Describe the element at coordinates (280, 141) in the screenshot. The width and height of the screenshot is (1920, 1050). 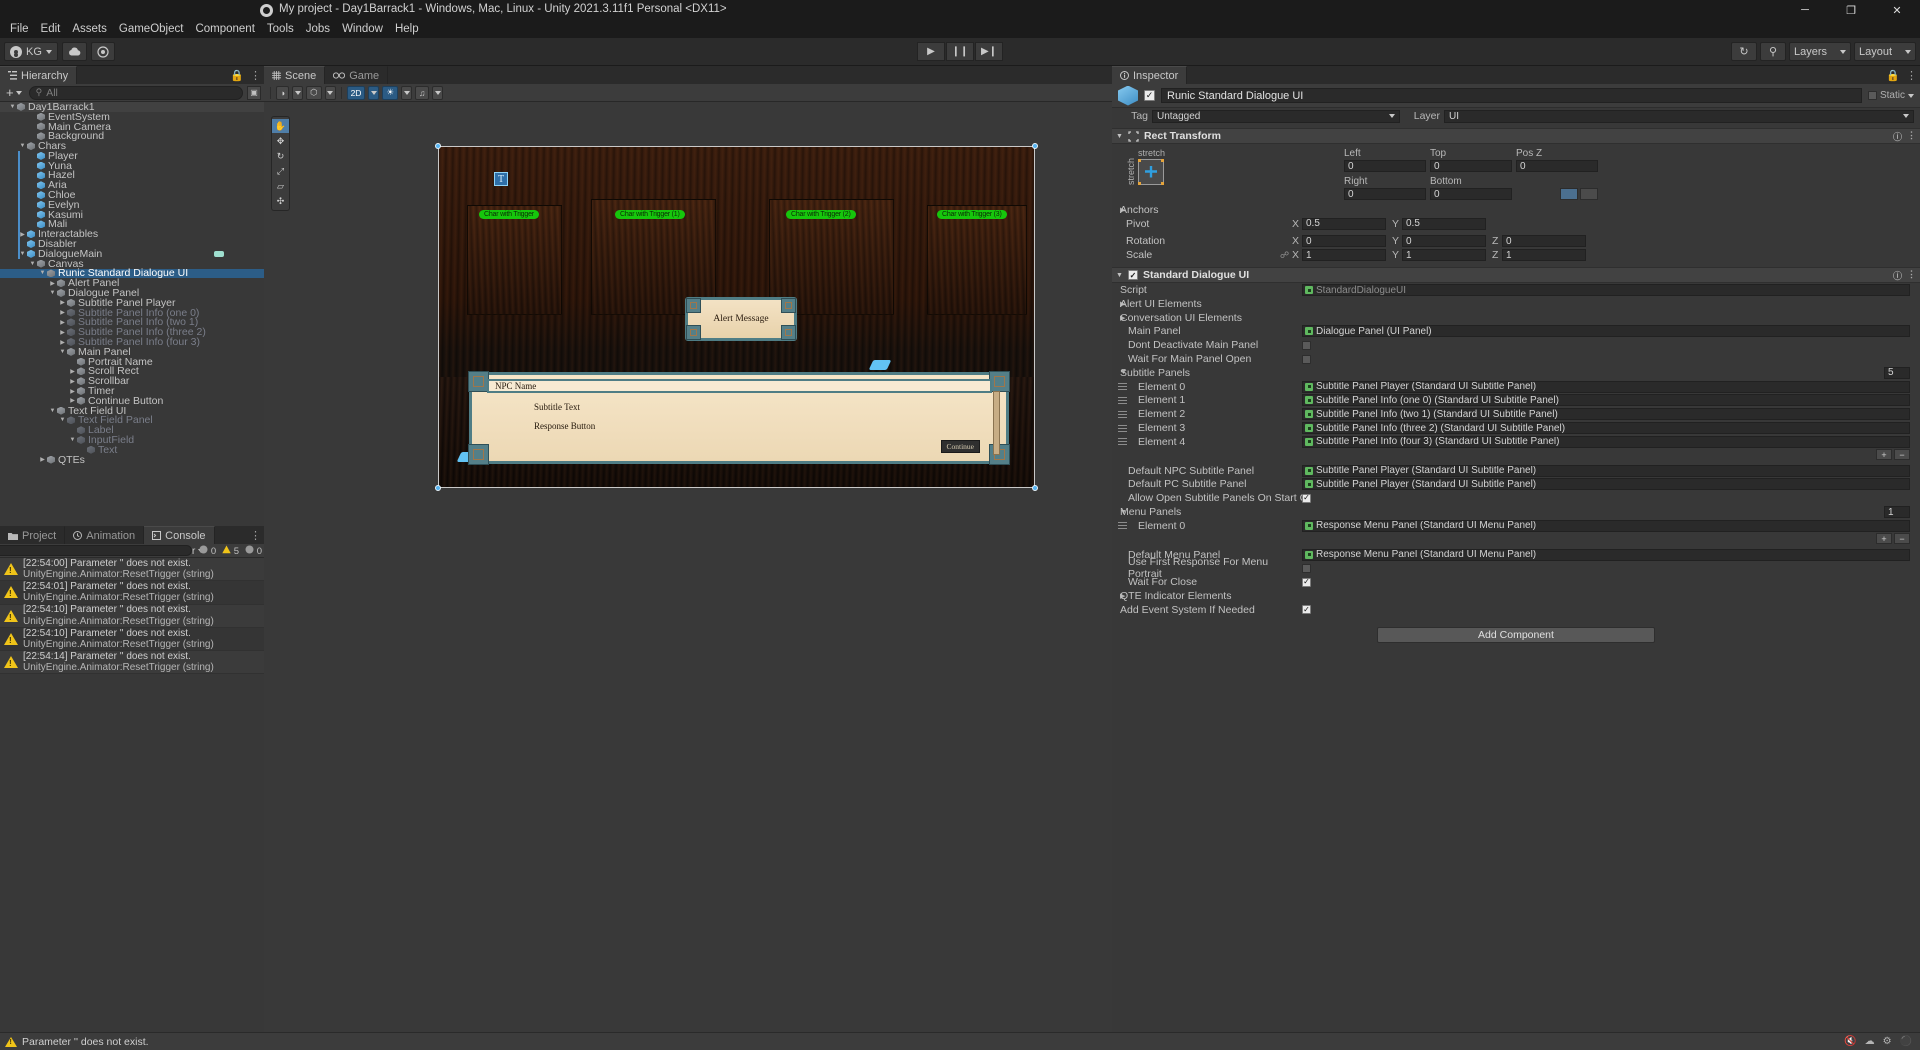
I see `move-tool-button: ✥` at that location.